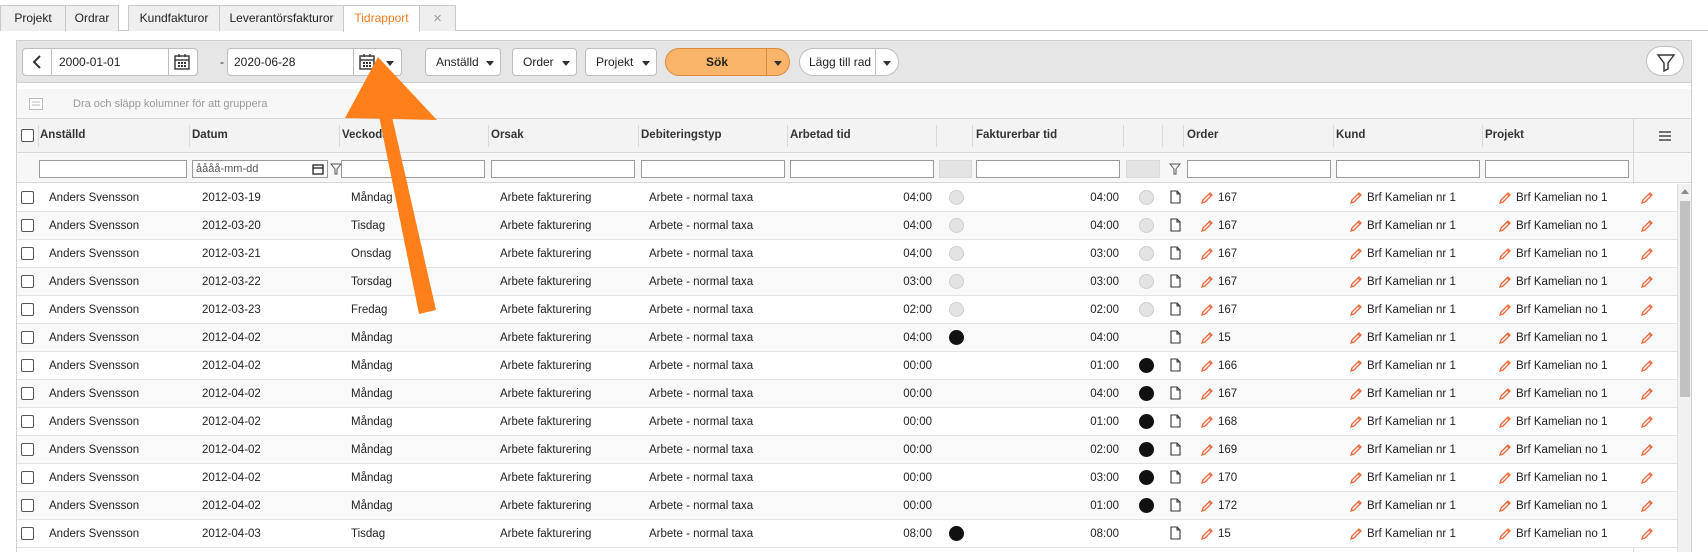 This screenshot has height=552, width=1708. I want to click on reason-filter-input, so click(563, 169).